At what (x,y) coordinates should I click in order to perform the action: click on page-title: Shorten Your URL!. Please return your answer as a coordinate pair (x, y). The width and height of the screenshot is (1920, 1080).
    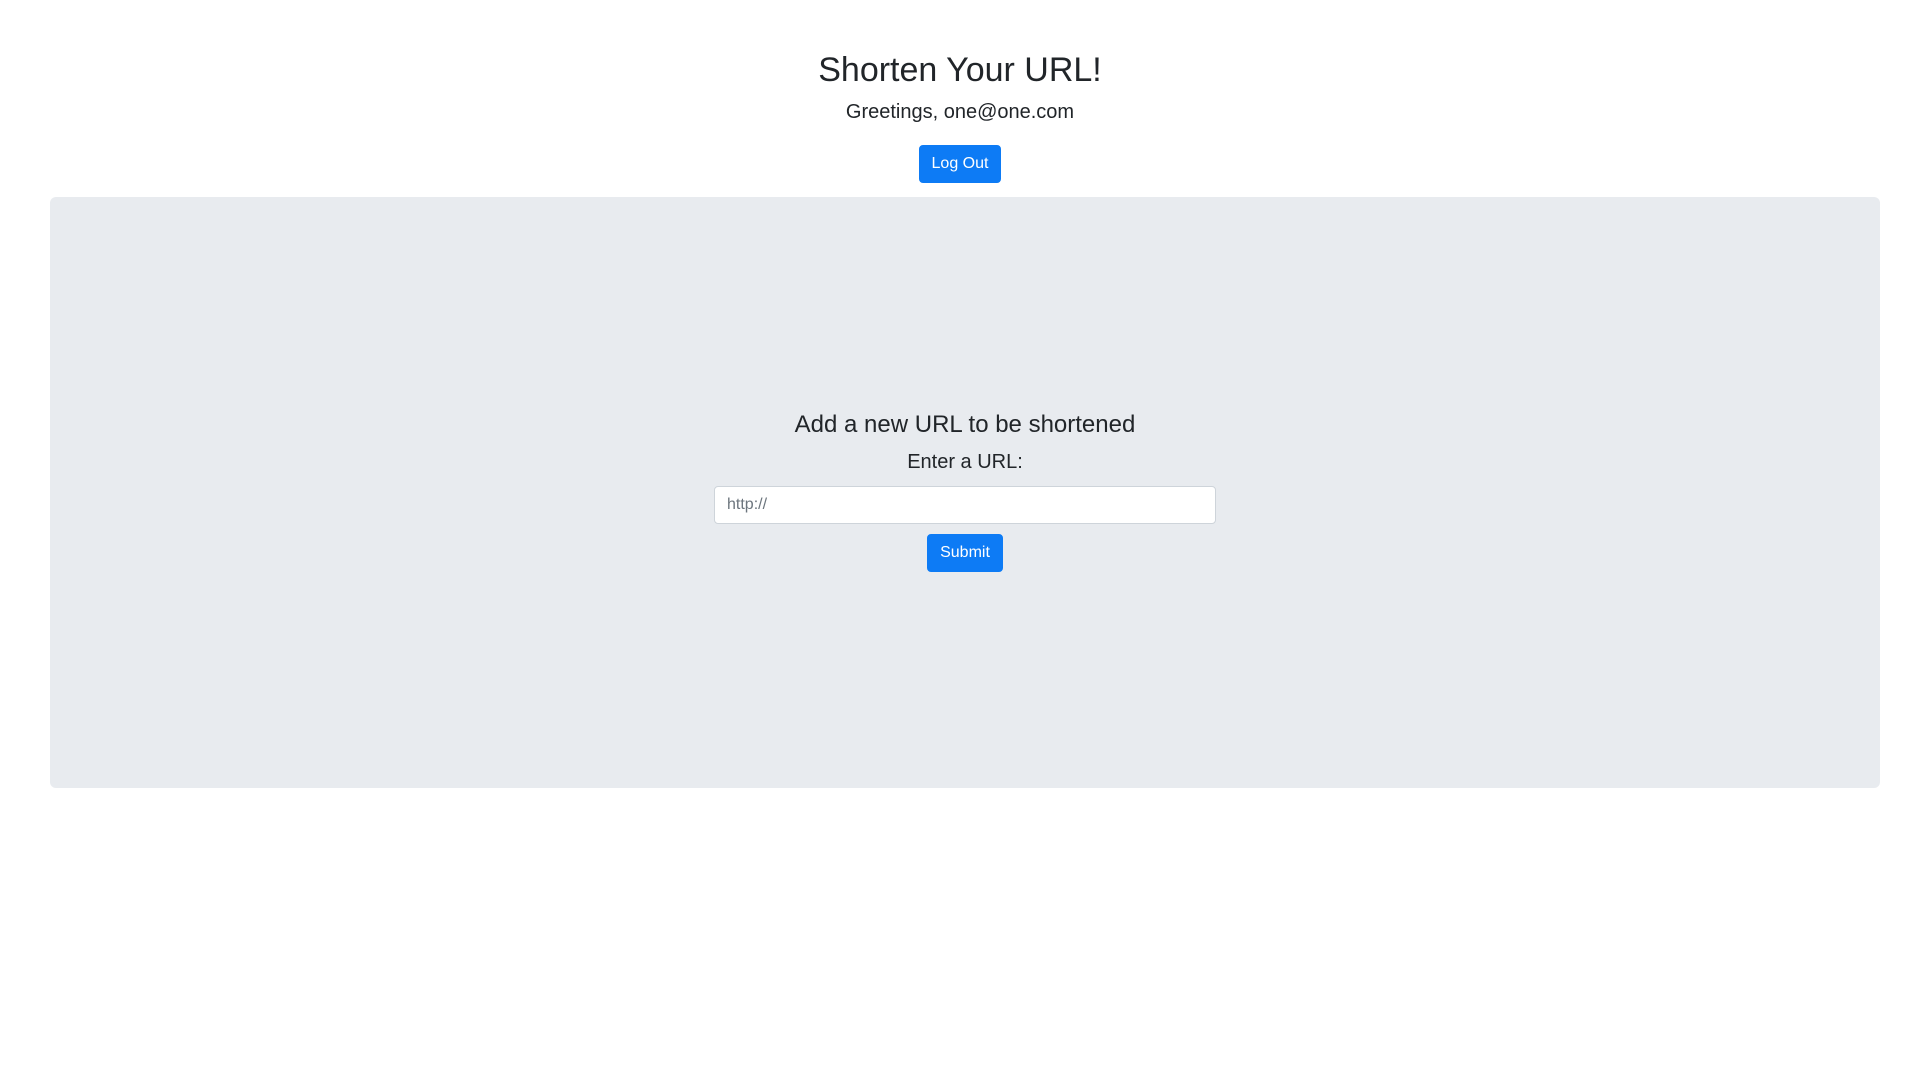
    Looking at the image, I should click on (960, 70).